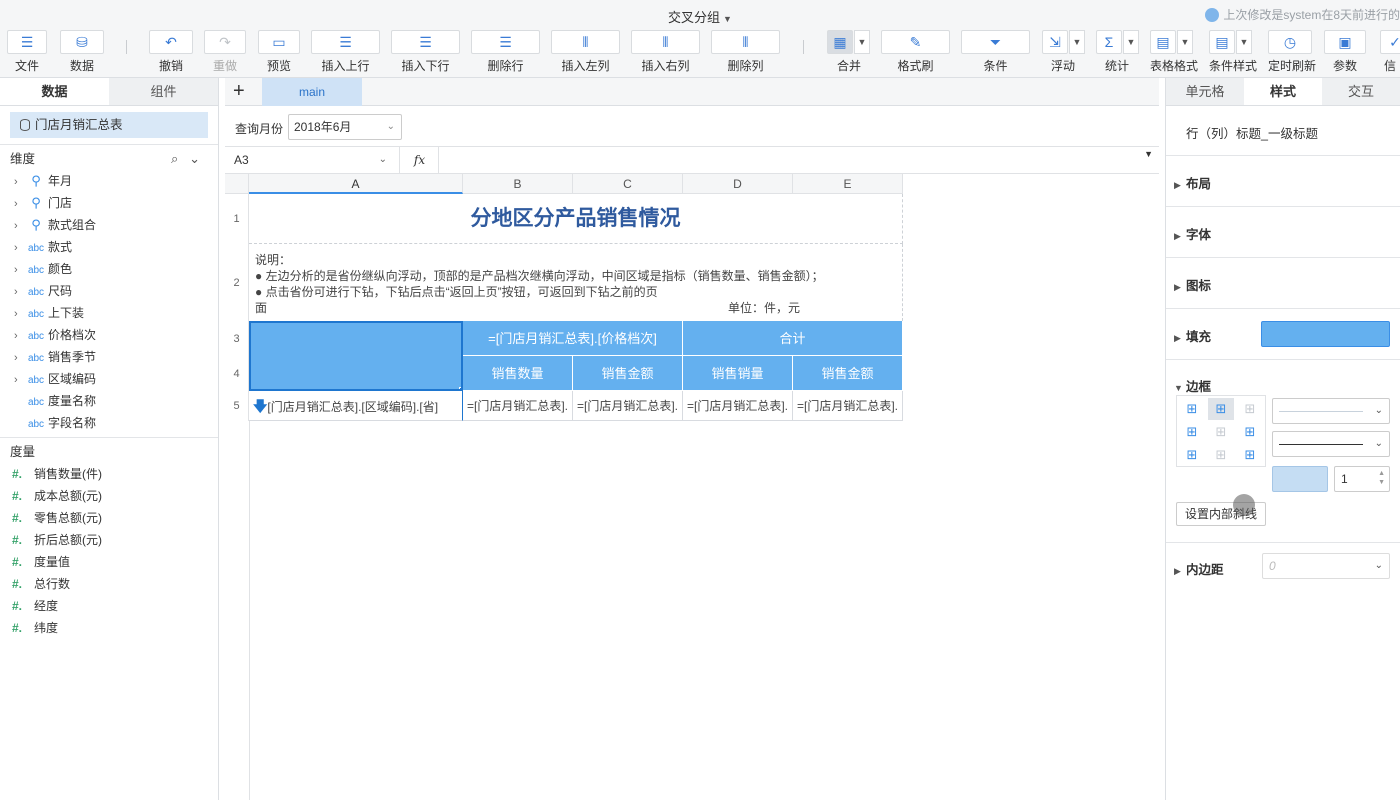  What do you see at coordinates (1283, 91) in the screenshot?
I see `tab-style: 样式` at bounding box center [1283, 91].